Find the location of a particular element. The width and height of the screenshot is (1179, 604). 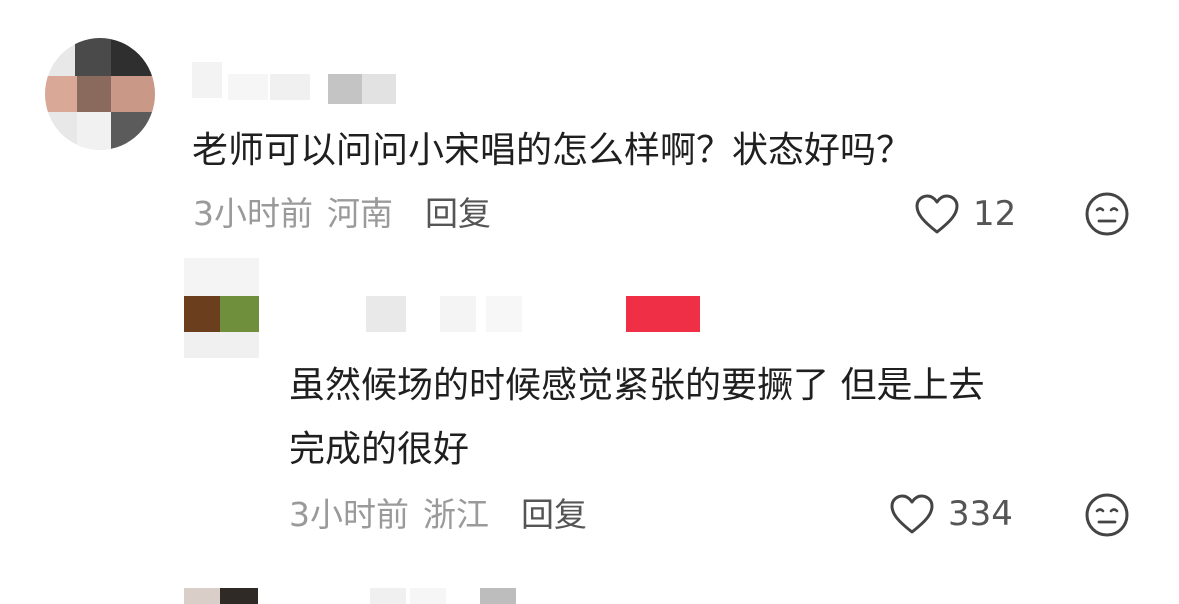

like-button: 334 is located at coordinates (950, 514).